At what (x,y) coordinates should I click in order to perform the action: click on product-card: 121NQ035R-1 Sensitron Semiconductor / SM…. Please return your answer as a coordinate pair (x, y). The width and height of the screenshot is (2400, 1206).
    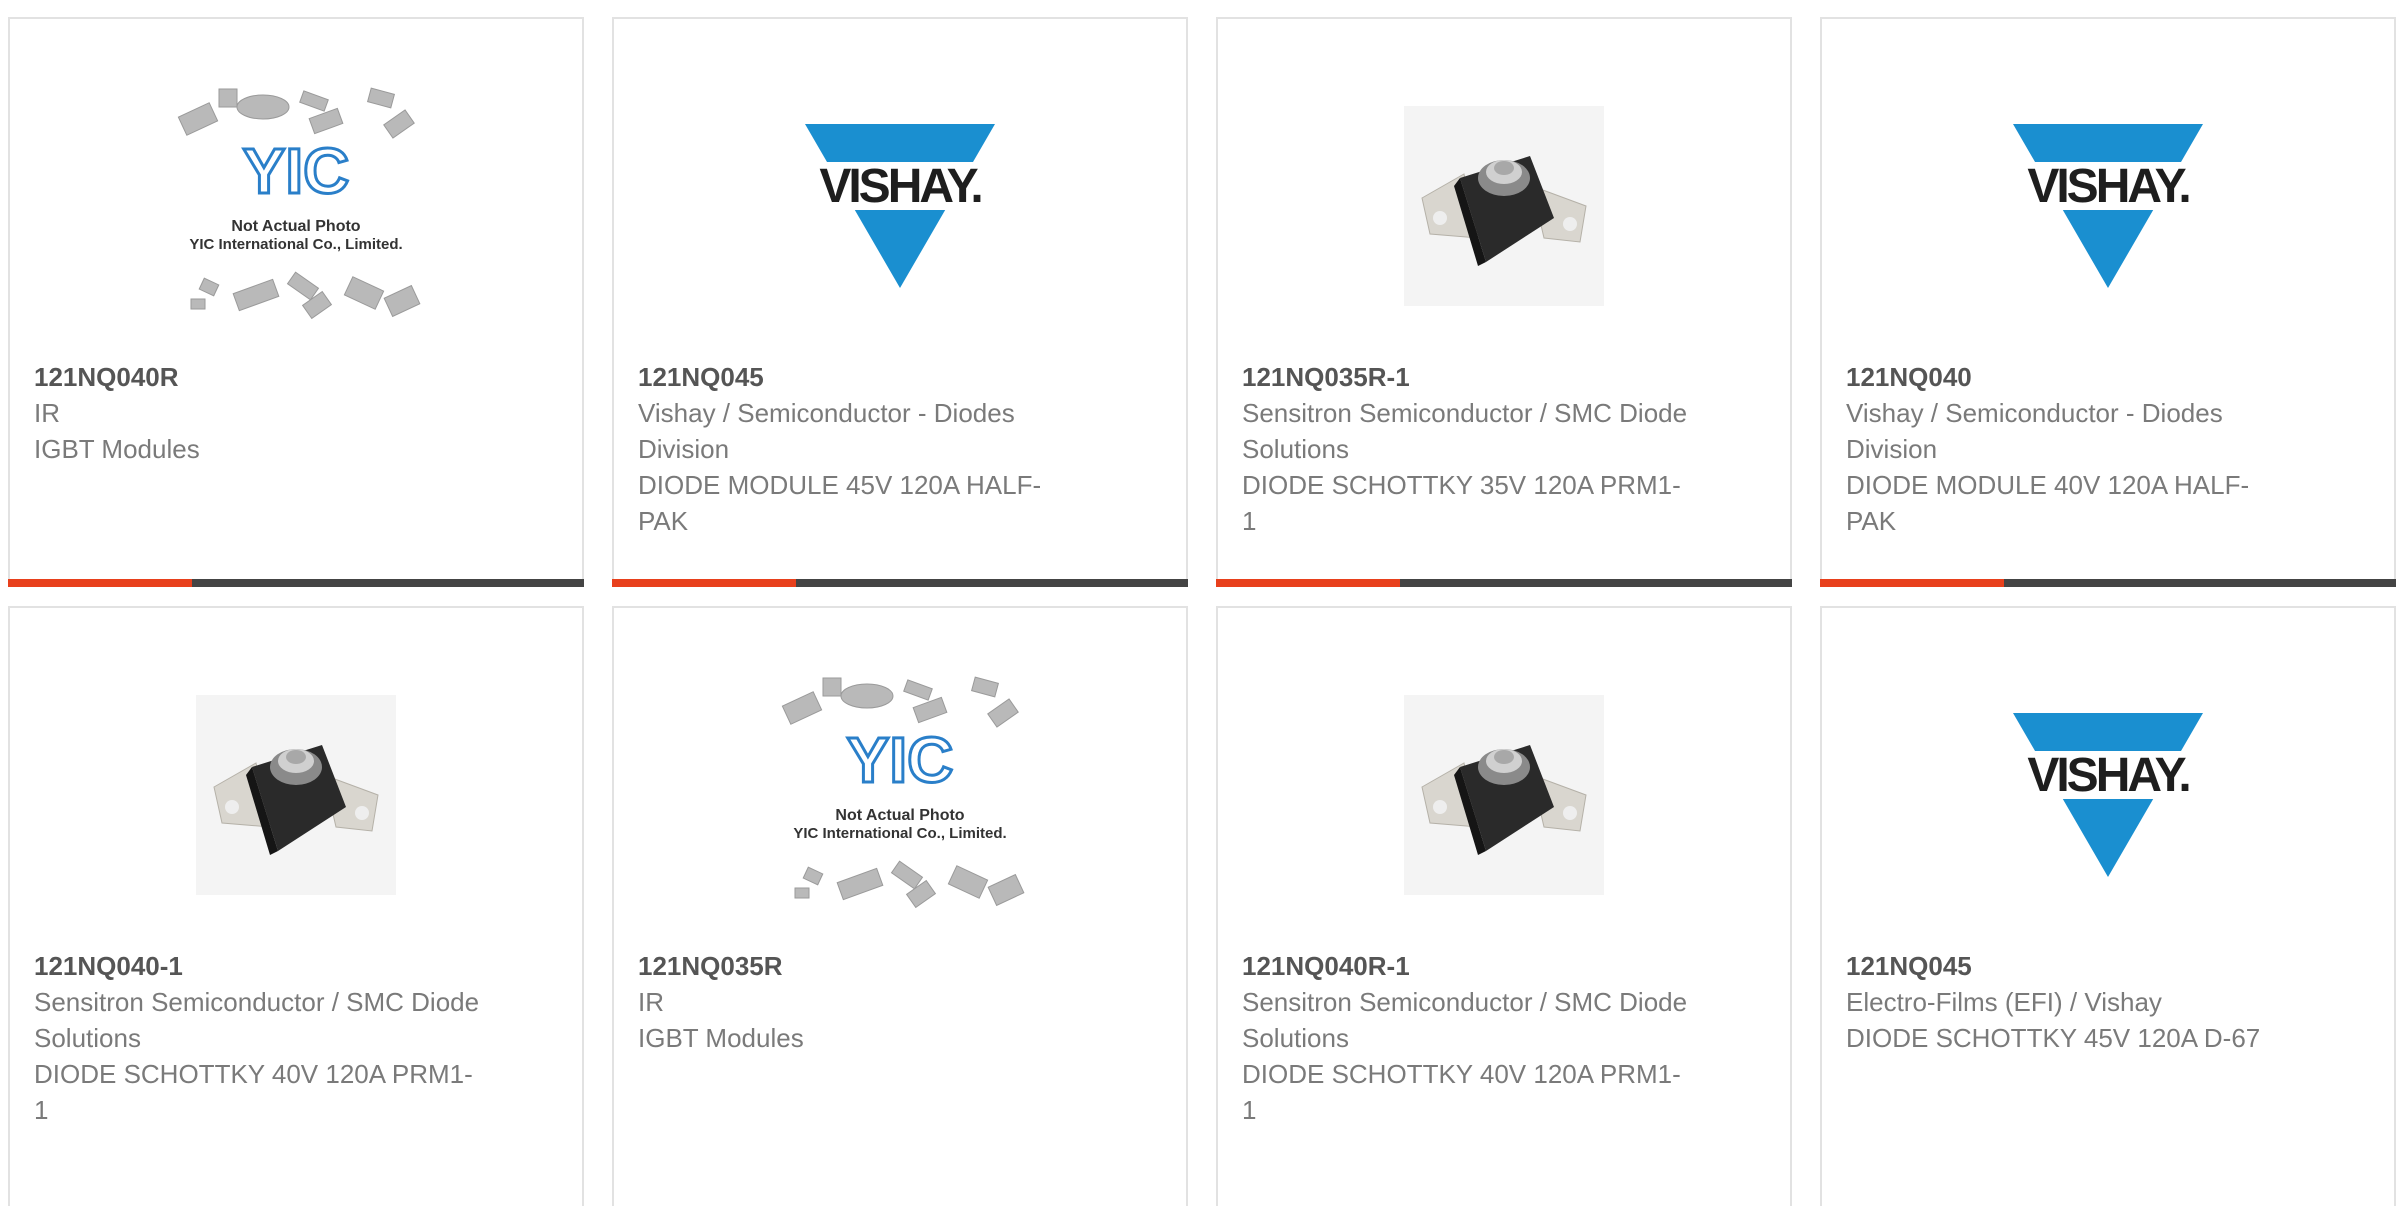
    Looking at the image, I should click on (1504, 302).